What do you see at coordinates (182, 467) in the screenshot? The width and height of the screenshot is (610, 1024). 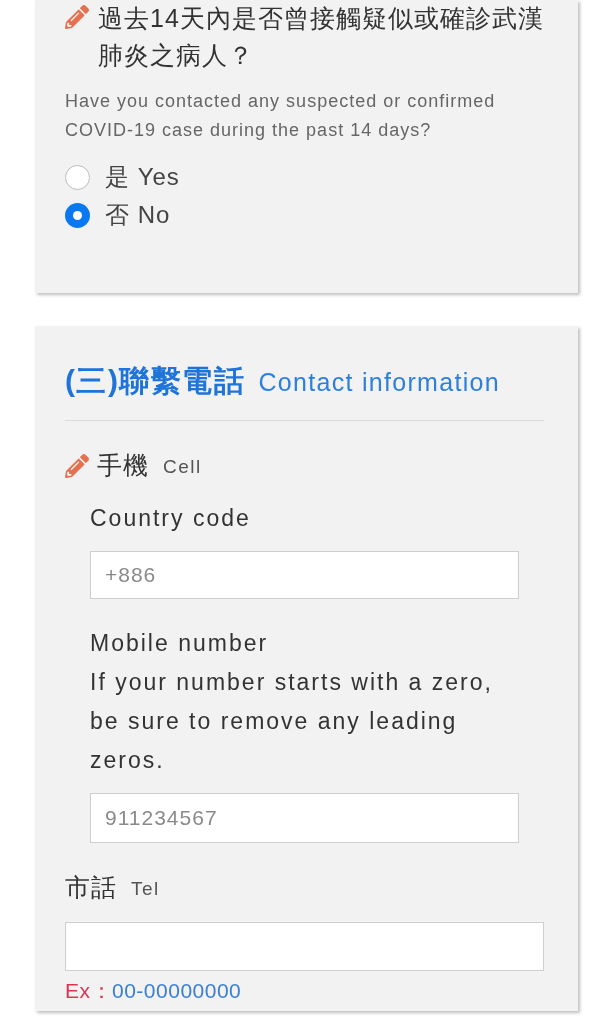 I see `field-label-english: Cell` at bounding box center [182, 467].